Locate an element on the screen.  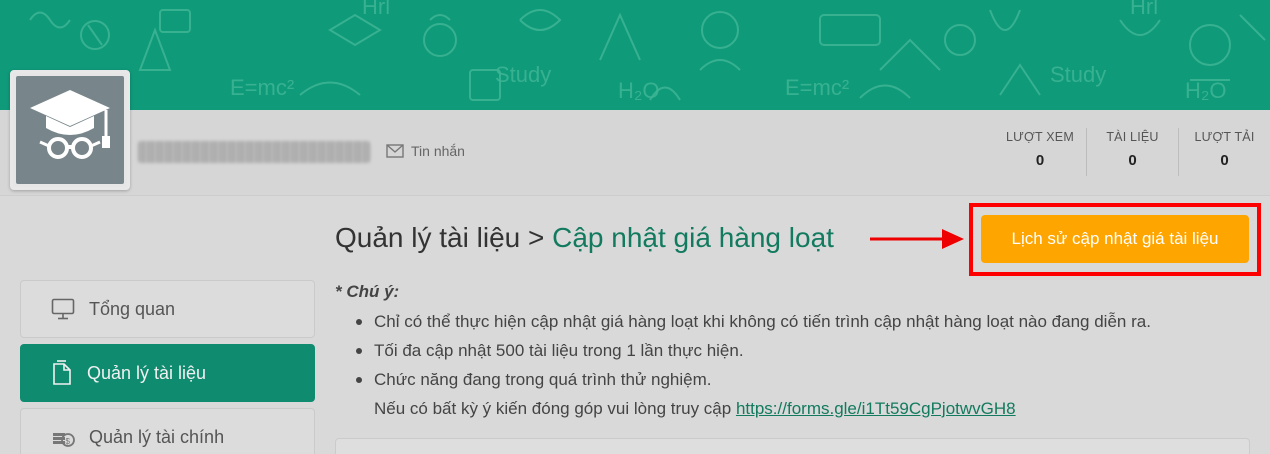
stat-views: LƯỢT XEM 0 is located at coordinates (1040, 152).